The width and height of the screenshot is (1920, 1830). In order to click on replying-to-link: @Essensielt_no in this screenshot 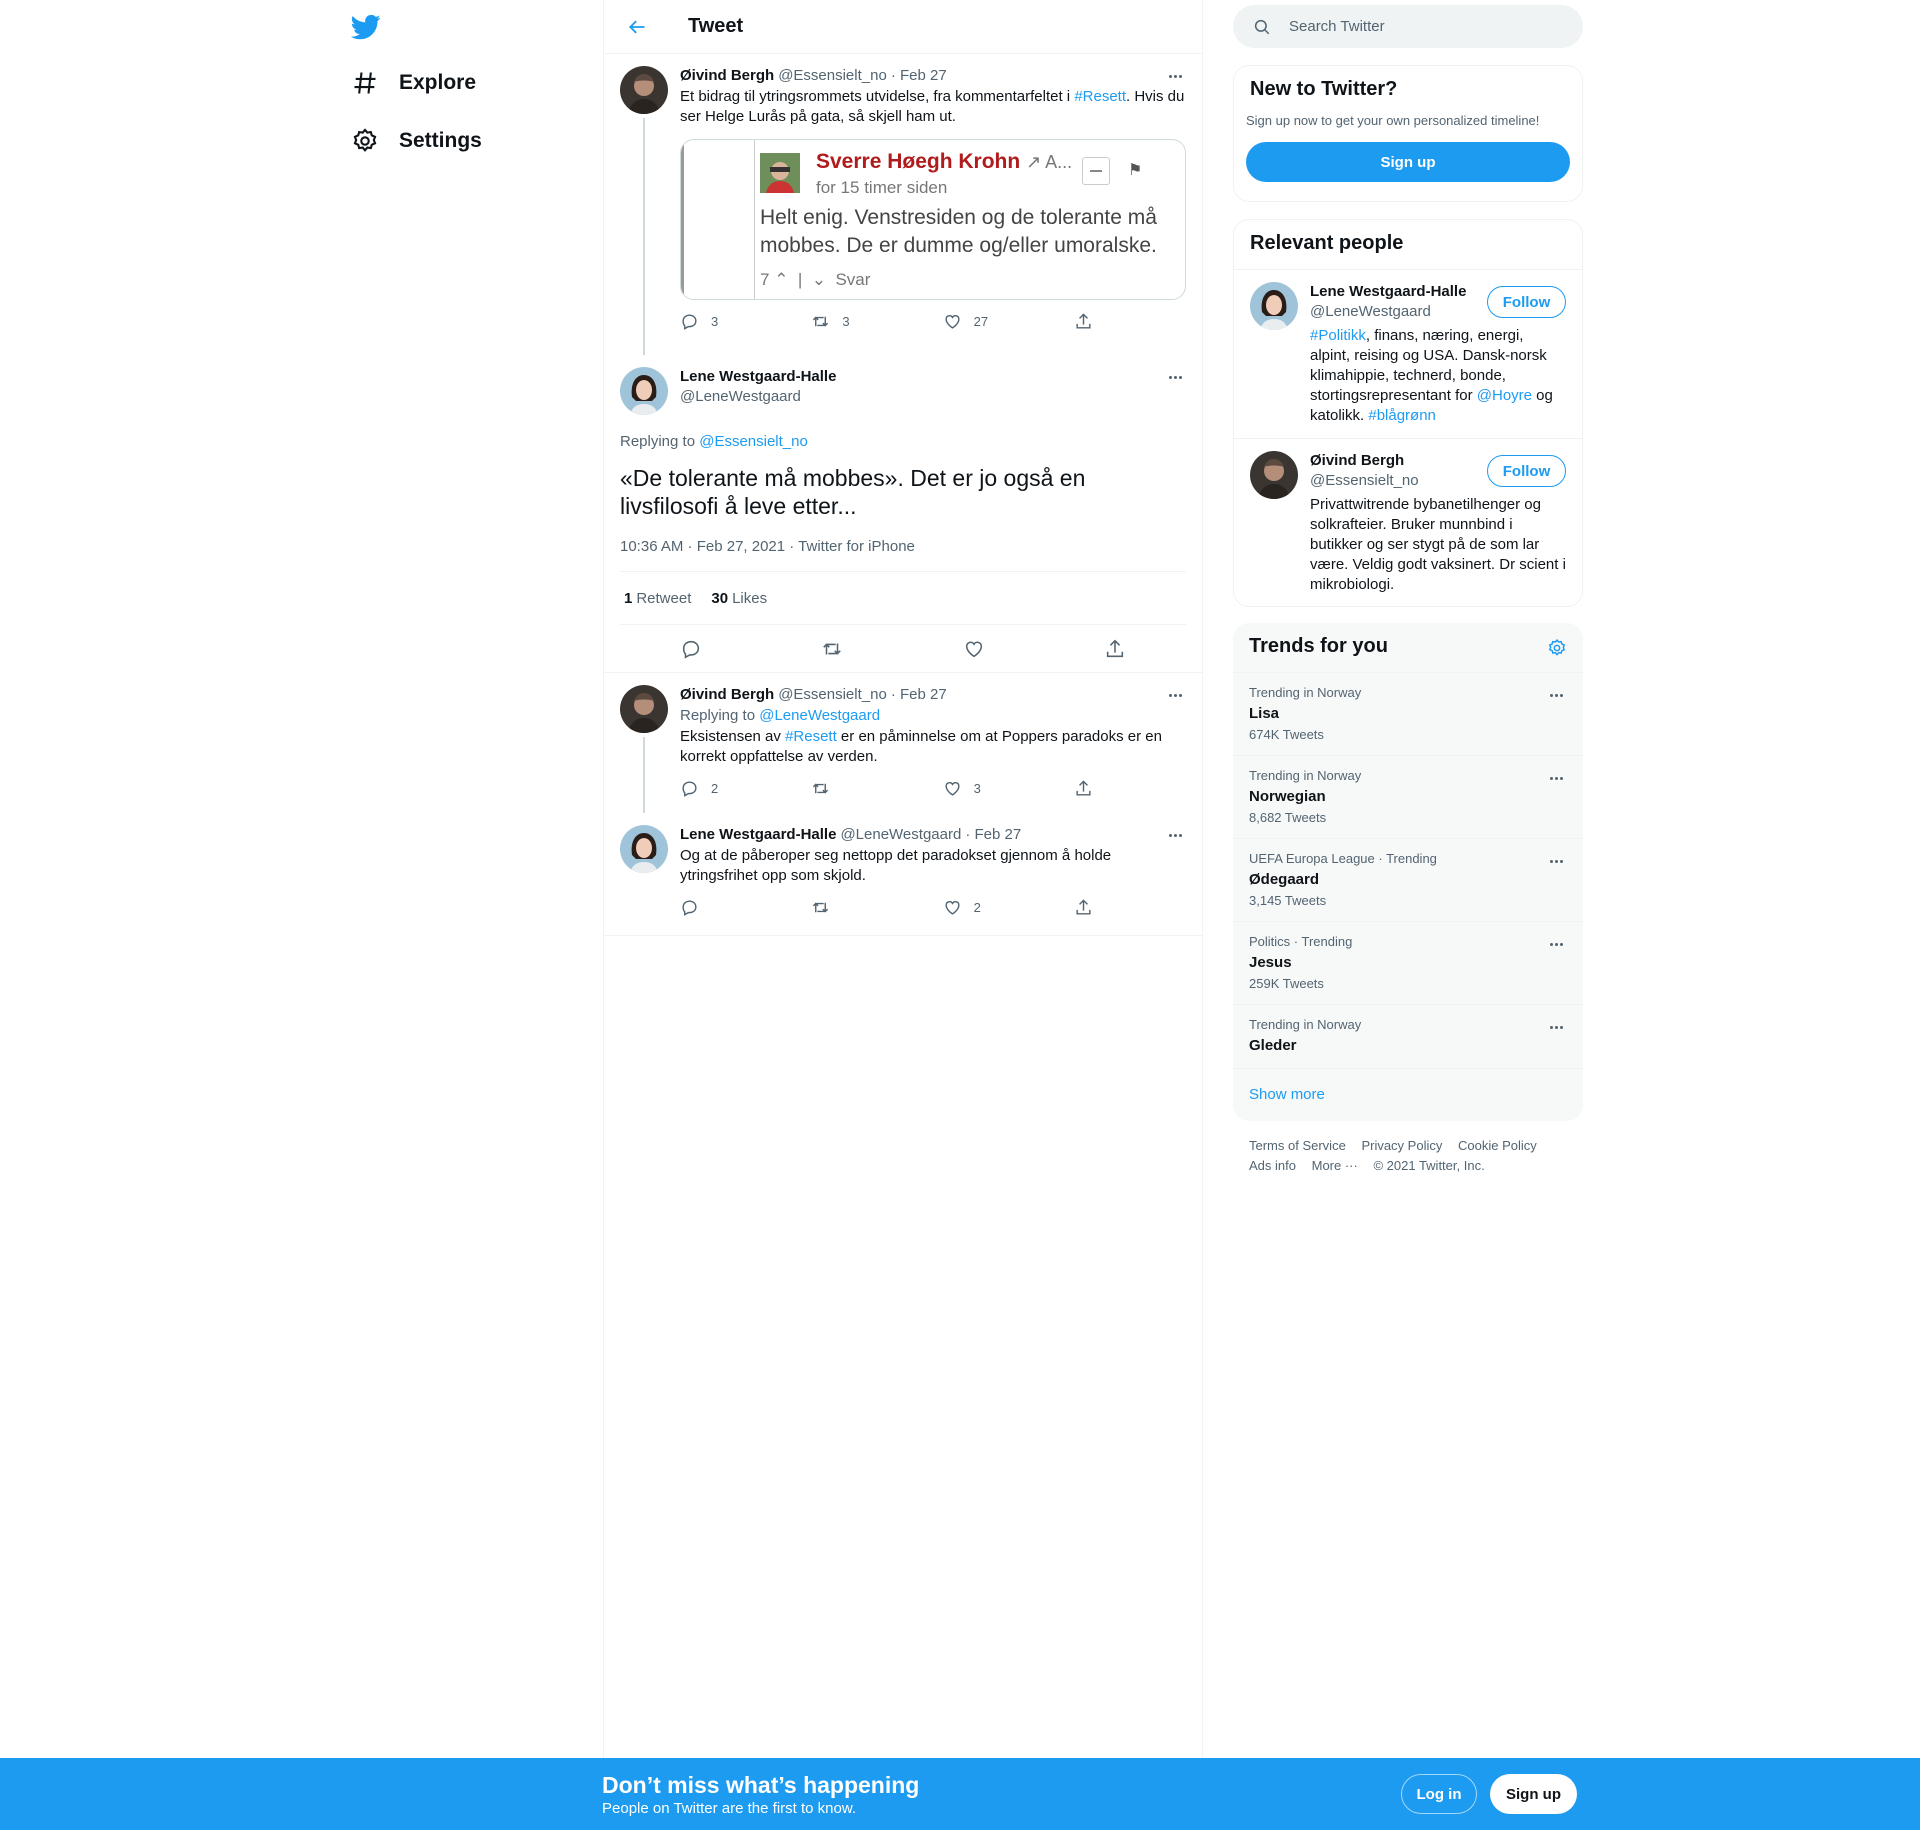, I will do `click(753, 441)`.